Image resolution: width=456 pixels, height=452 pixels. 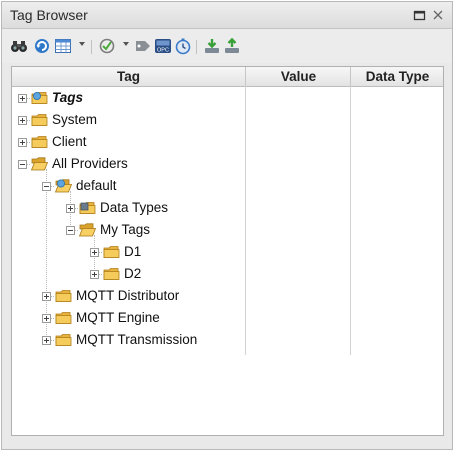 What do you see at coordinates (212, 46) in the screenshot?
I see `import-icon` at bounding box center [212, 46].